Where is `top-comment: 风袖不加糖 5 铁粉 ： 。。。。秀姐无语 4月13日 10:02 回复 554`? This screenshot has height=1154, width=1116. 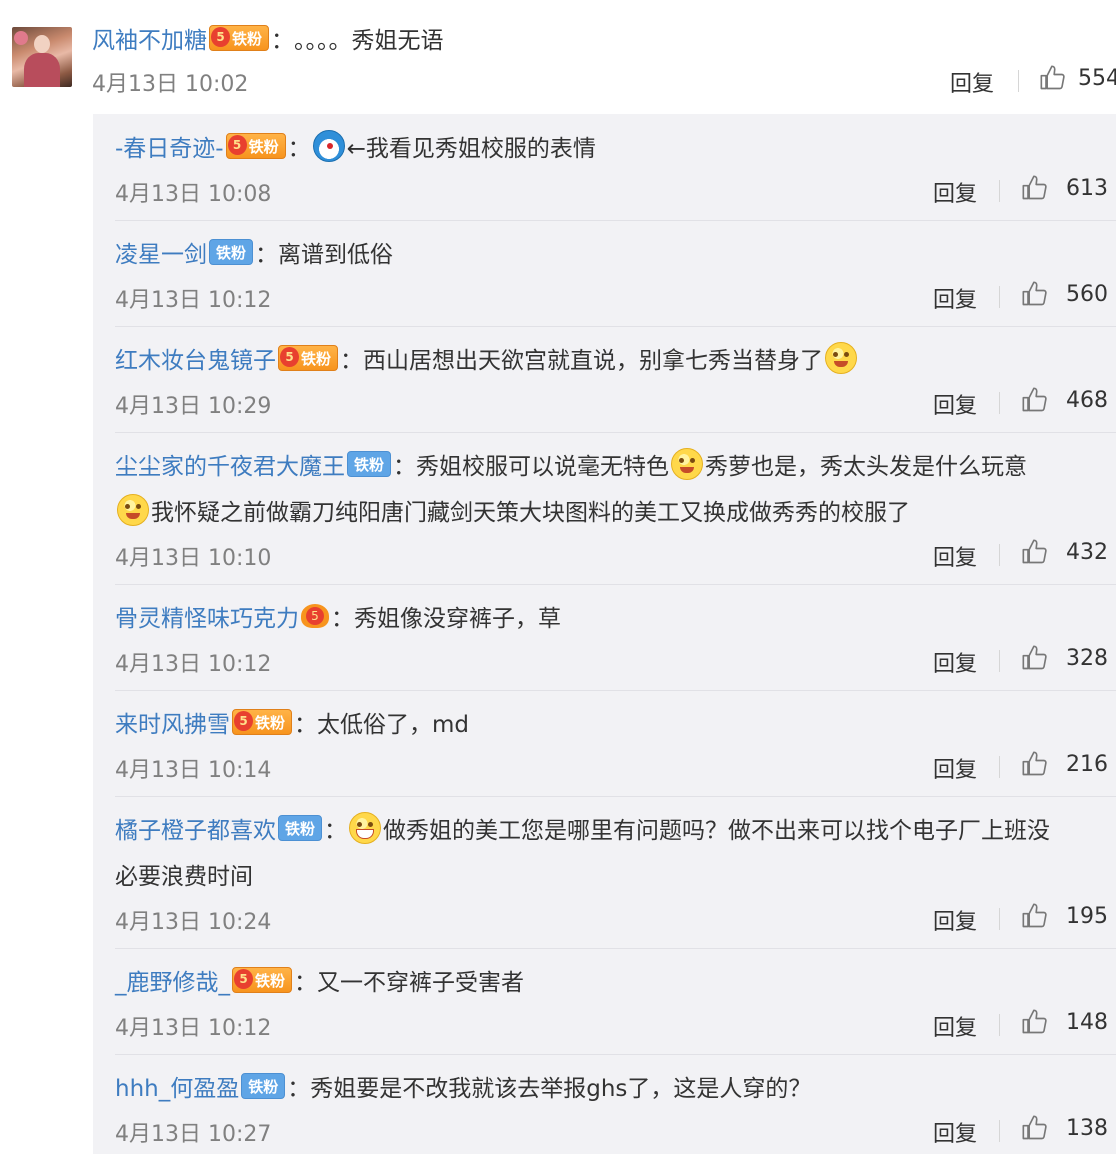
top-comment: 风袖不加糖 5 铁粉 ： 。。。。秀姐无语 4月13日 10:02 回复 554 is located at coordinates (604, 57).